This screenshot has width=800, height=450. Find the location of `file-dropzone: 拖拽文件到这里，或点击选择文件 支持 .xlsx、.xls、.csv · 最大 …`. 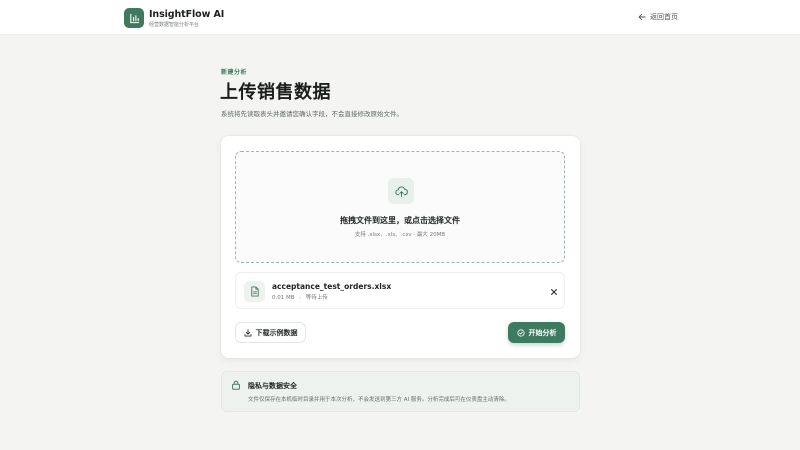

file-dropzone: 拖拽文件到这里，或点击选择文件 支持 .xlsx、.xls、.csv · 最大 … is located at coordinates (400, 207).